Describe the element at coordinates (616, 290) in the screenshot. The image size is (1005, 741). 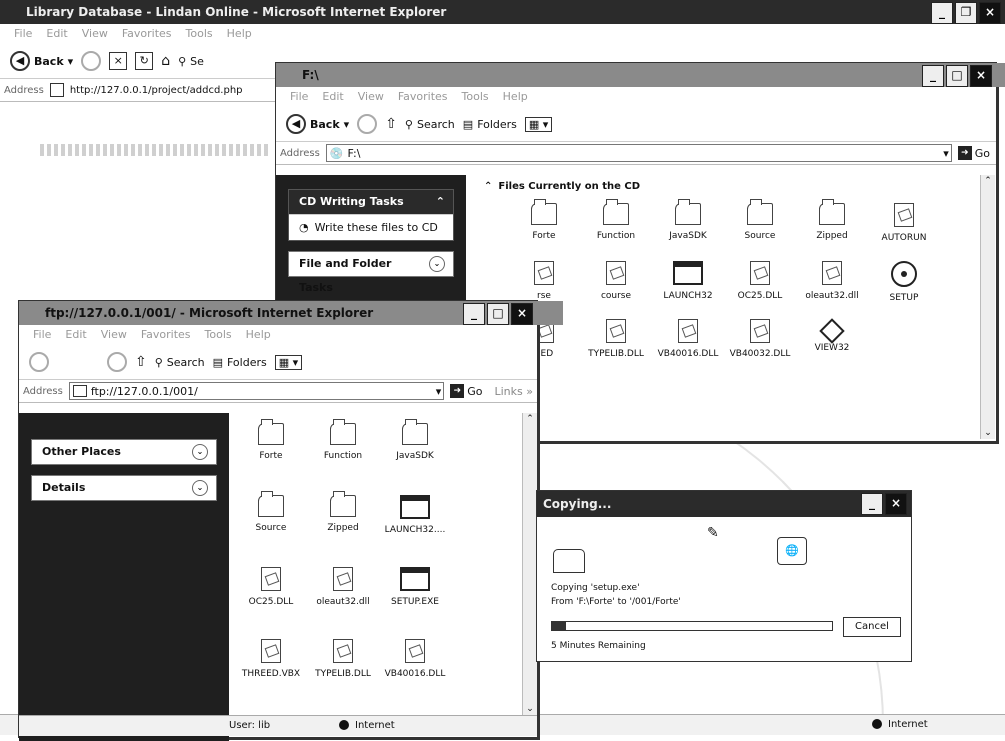
I see `file-item: course` at that location.